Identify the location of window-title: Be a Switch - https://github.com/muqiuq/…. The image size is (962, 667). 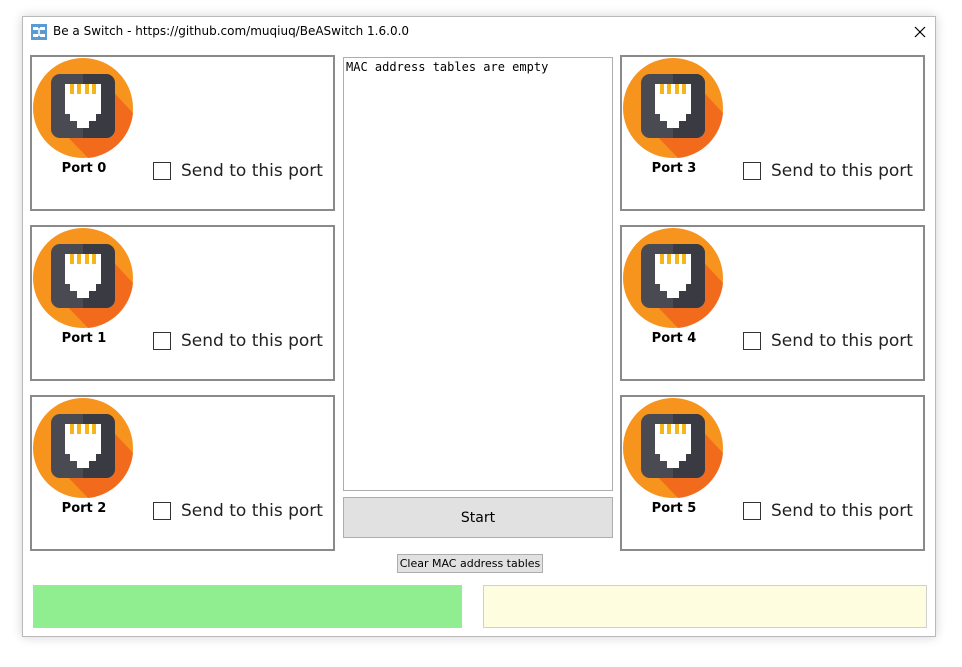
(231, 31).